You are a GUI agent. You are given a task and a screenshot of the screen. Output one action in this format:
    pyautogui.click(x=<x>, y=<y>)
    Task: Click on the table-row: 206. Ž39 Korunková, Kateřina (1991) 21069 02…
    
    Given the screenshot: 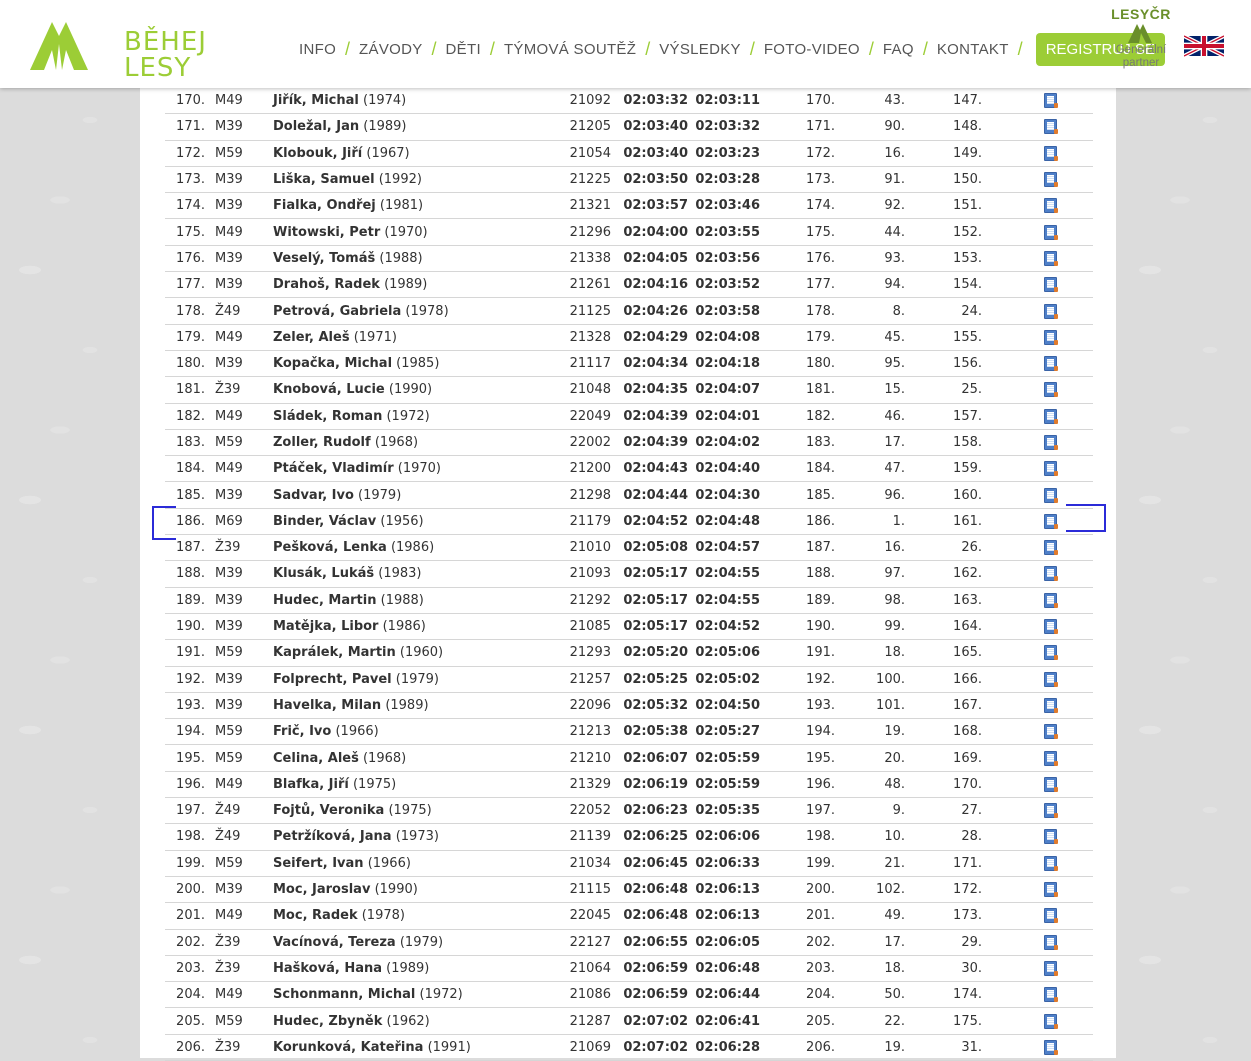 What is the action you would take?
    pyautogui.click(x=629, y=1047)
    